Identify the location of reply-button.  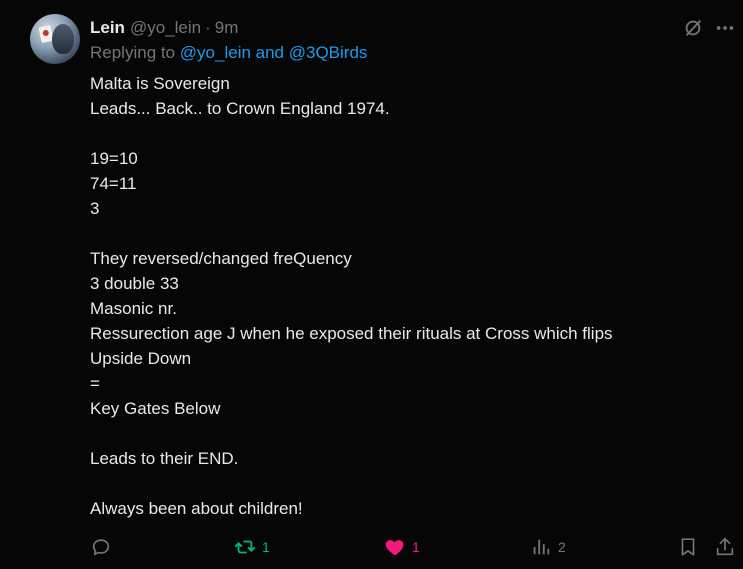
(104, 547).